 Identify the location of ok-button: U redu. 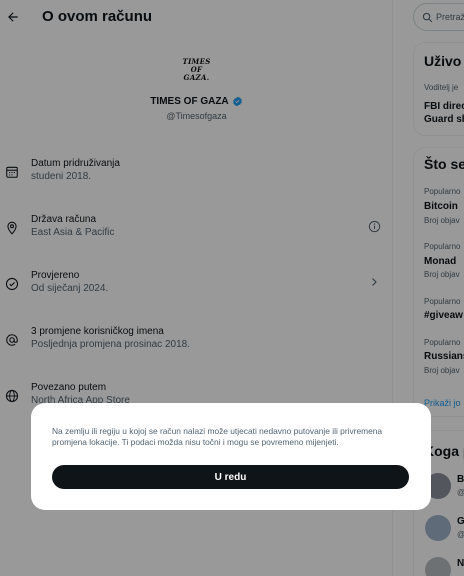
(230, 477).